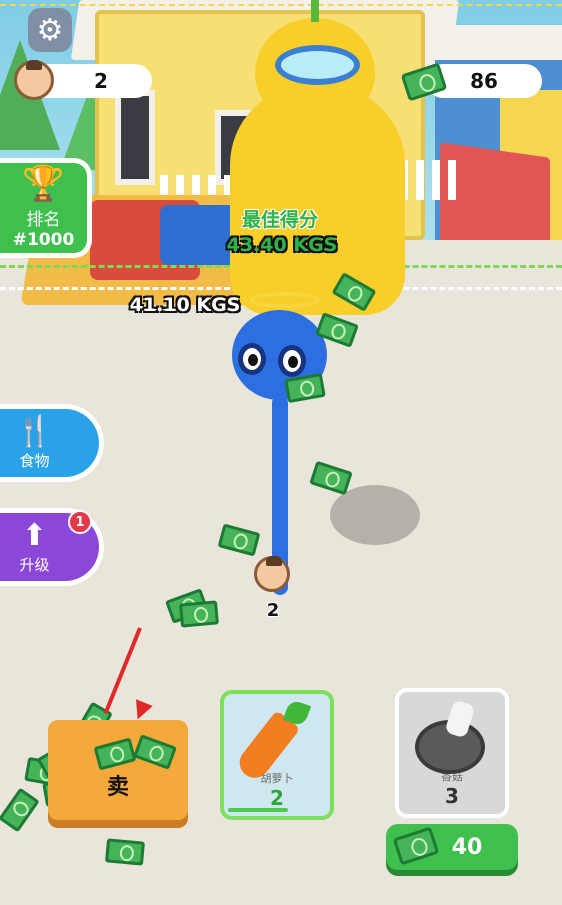 Image resolution: width=562 pixels, height=905 pixels. Describe the element at coordinates (117, 787) in the screenshot. I see `sell-label: 卖` at that location.